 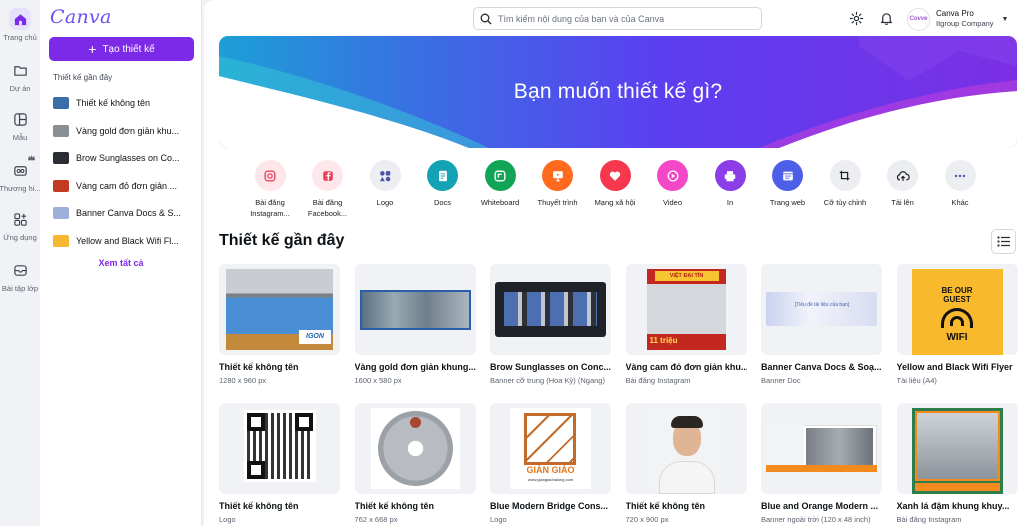 I want to click on rail-projects: Dự án, so click(x=20, y=76).